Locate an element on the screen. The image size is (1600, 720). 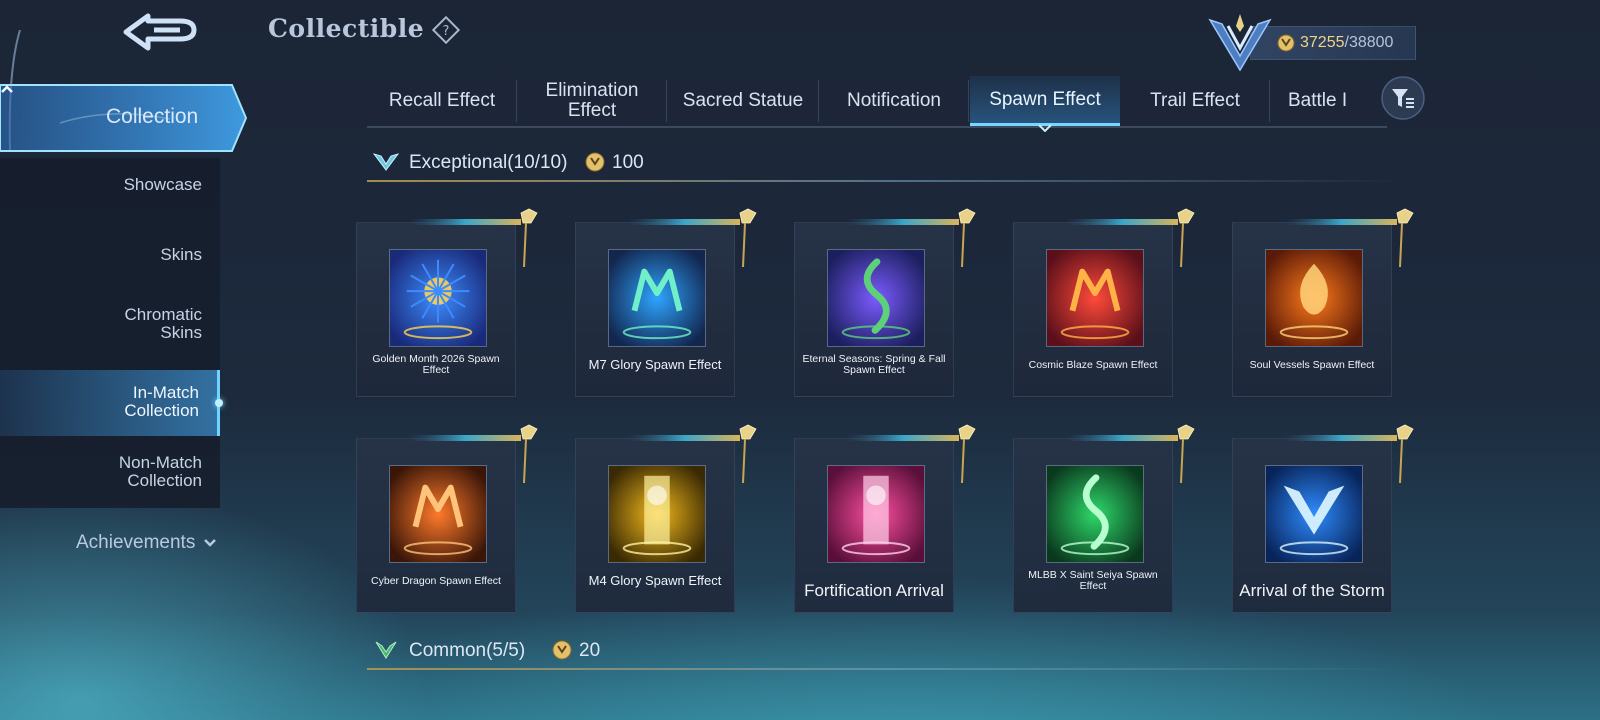
rank-emblem-icon is located at coordinates (1240, 40).